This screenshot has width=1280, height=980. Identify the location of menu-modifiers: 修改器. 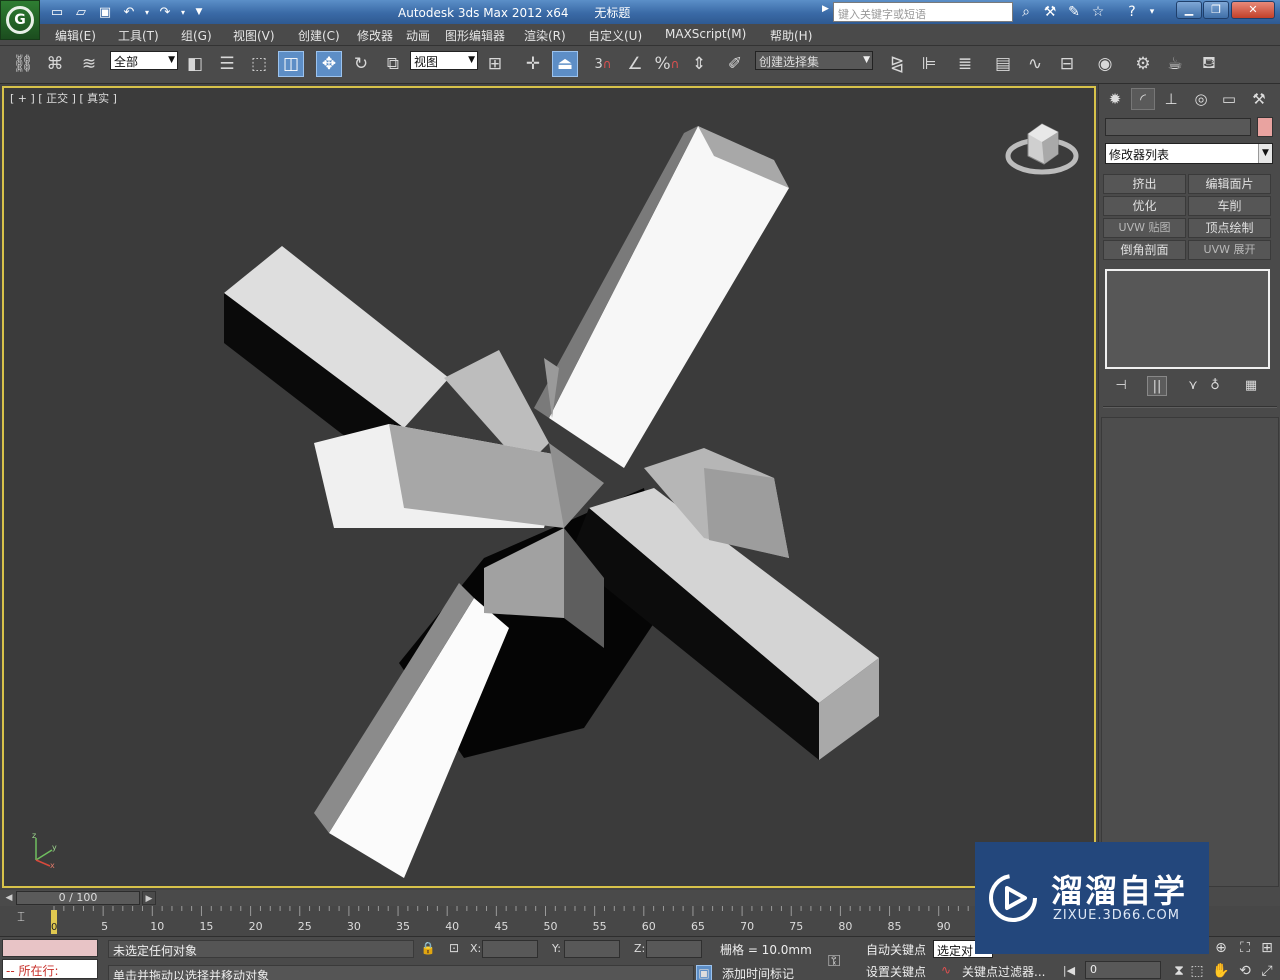
(375, 35).